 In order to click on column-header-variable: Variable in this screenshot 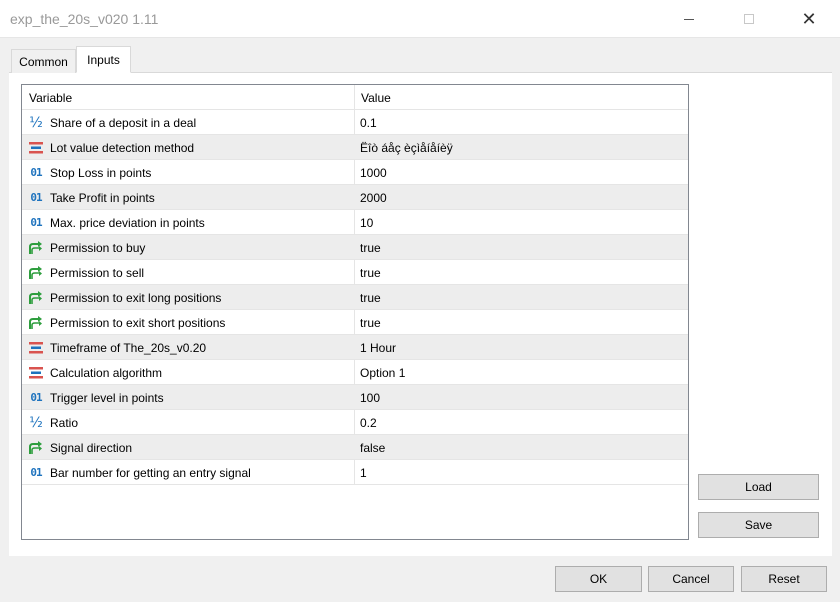, I will do `click(50, 98)`.